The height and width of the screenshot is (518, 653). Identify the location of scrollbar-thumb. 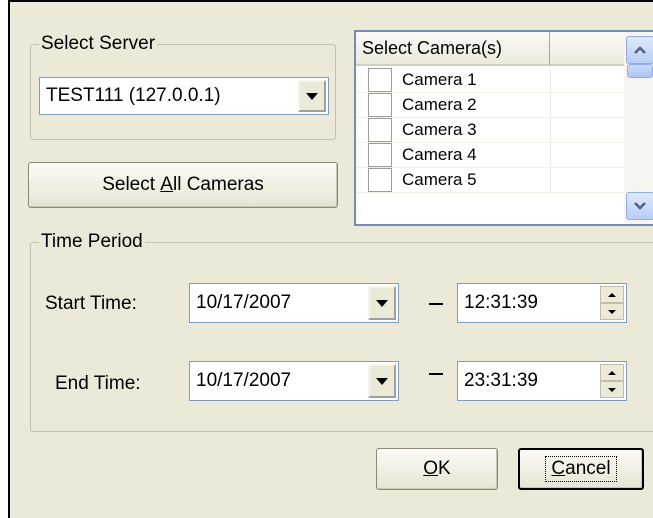
(640, 71).